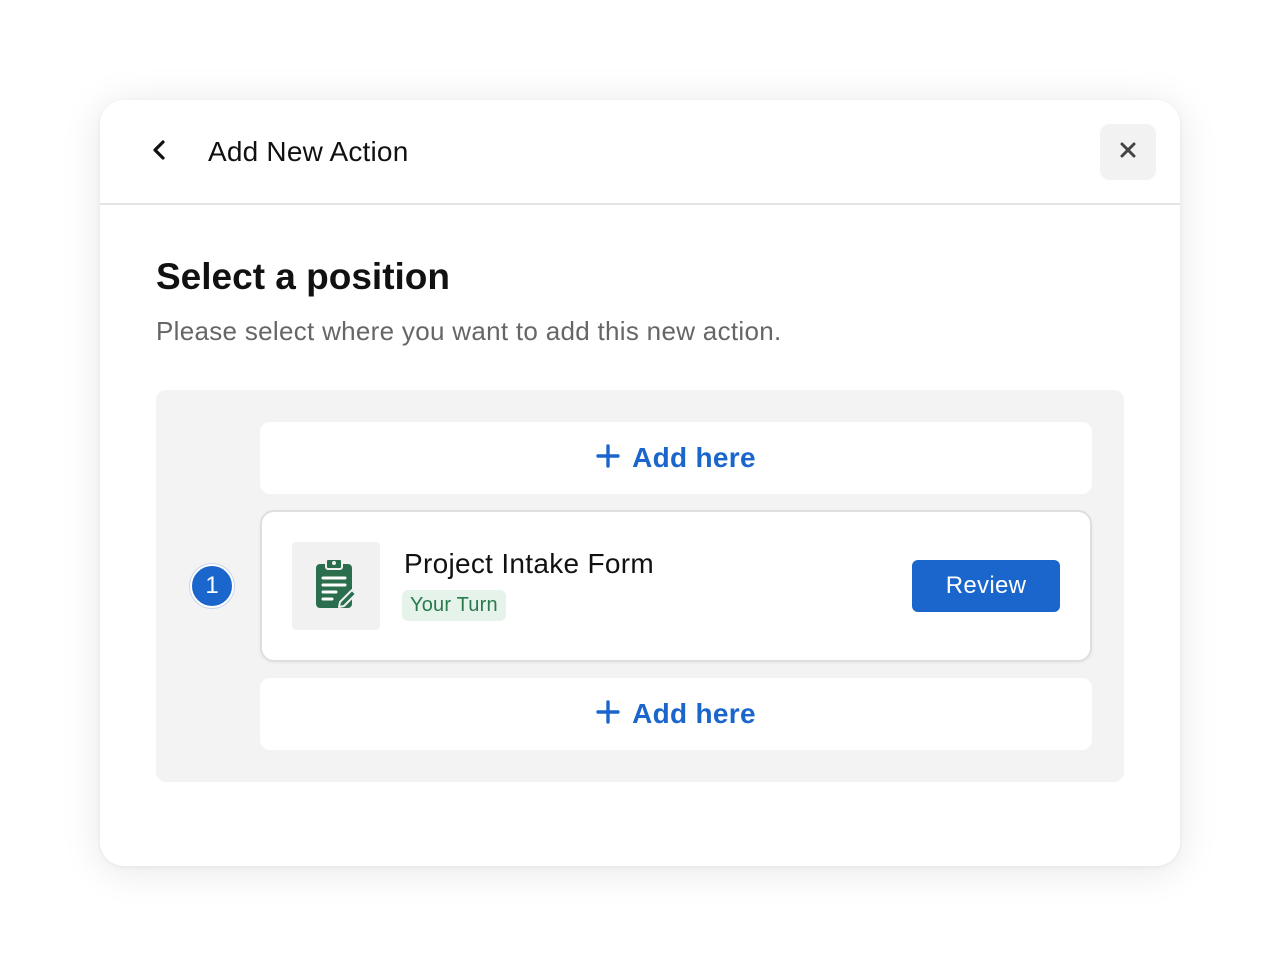 This screenshot has width=1280, height=966. I want to click on chevron-left-icon, so click(160, 152).